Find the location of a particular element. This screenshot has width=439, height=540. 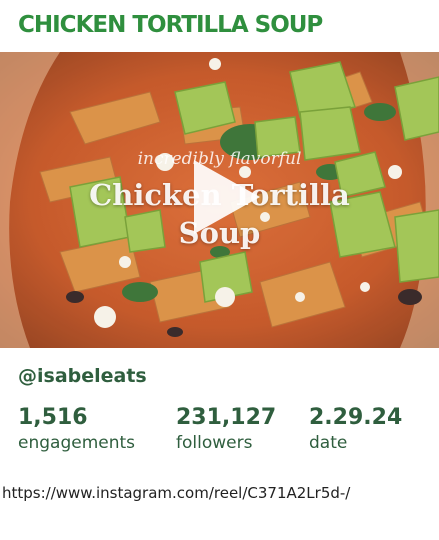

page-title: CHICKEN TORTILLA SOUP is located at coordinates (170, 25).